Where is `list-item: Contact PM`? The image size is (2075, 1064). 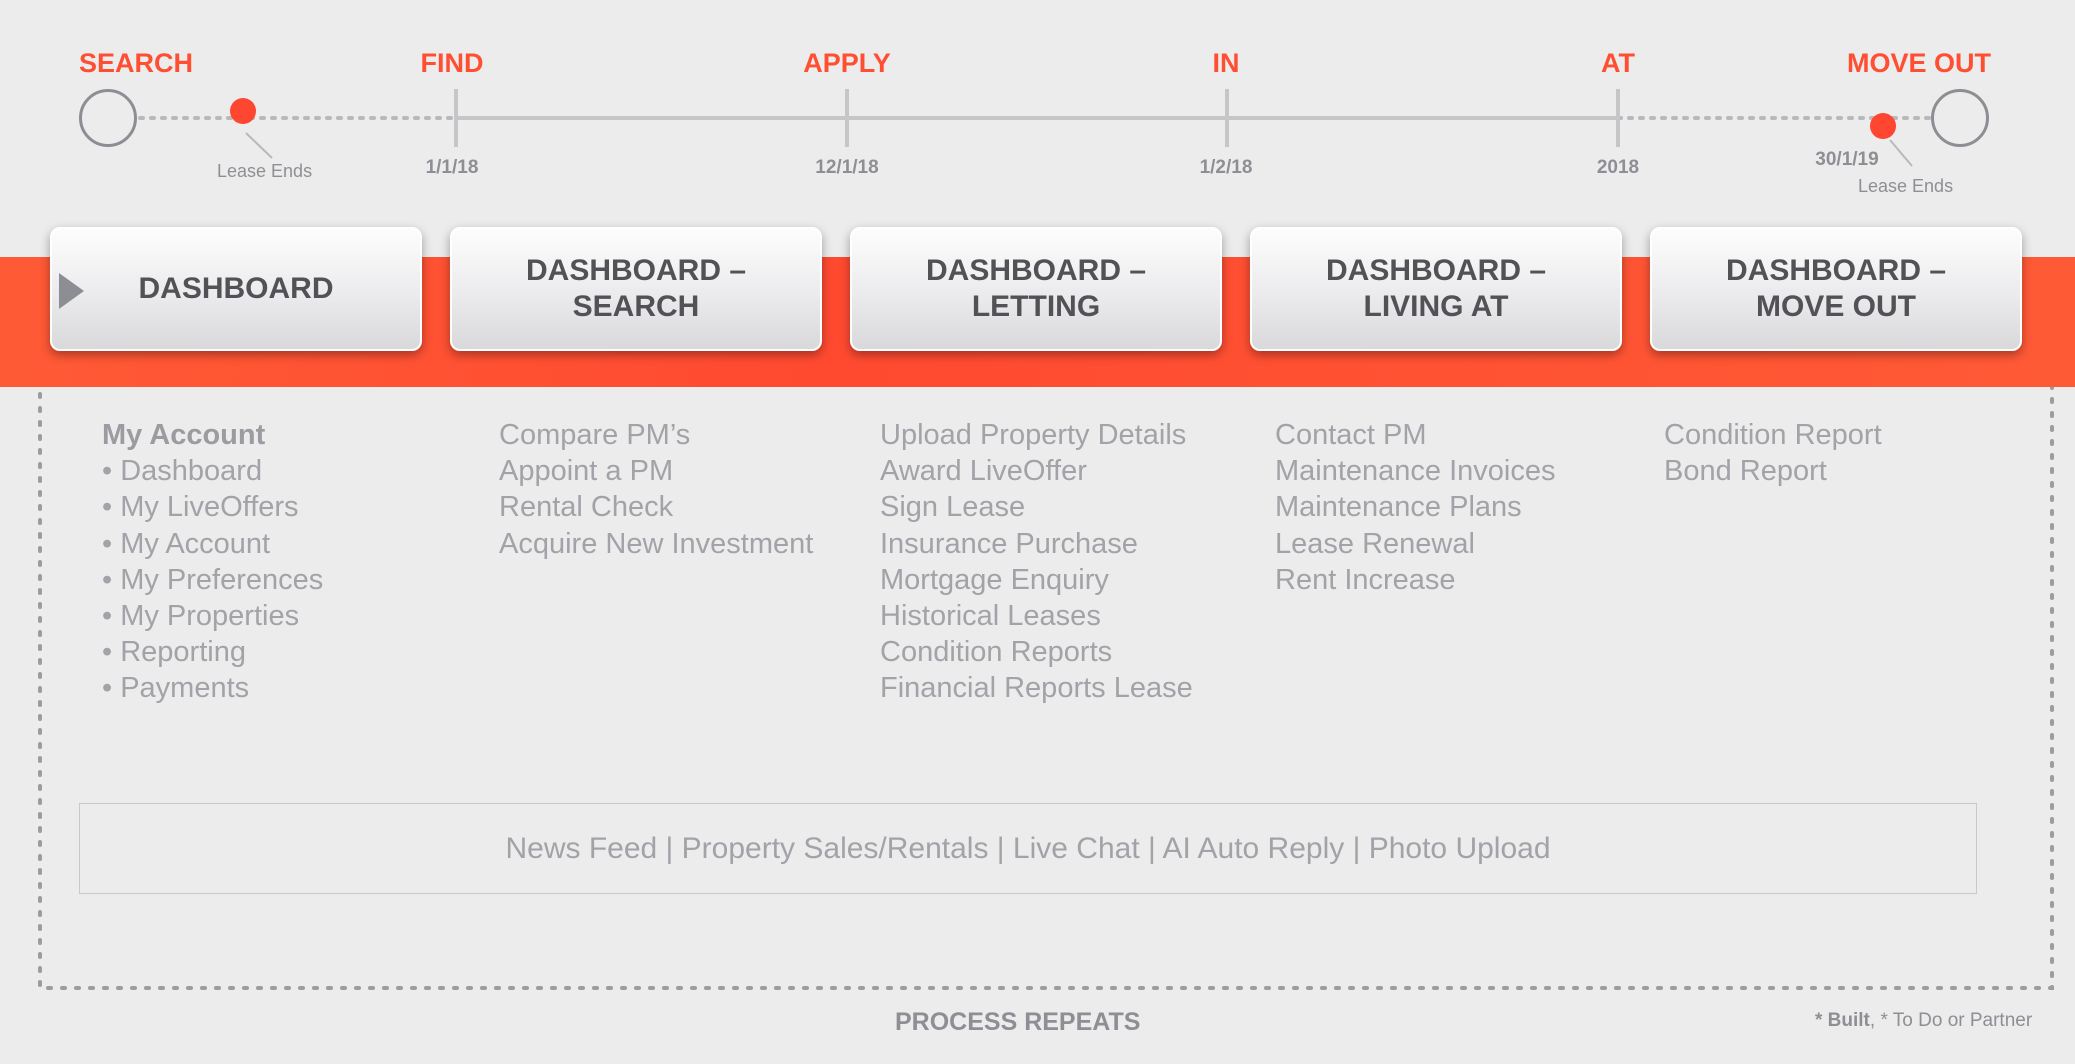 list-item: Contact PM is located at coordinates (1415, 435).